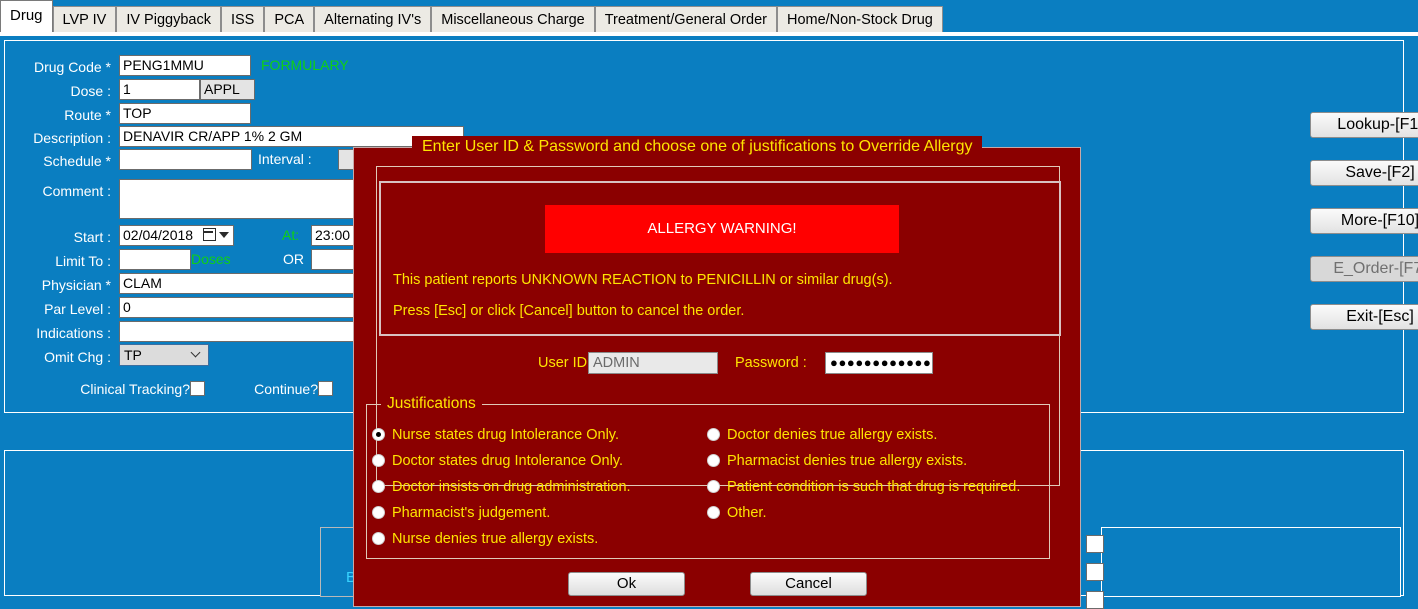  I want to click on ok-button: Ok, so click(626, 584).